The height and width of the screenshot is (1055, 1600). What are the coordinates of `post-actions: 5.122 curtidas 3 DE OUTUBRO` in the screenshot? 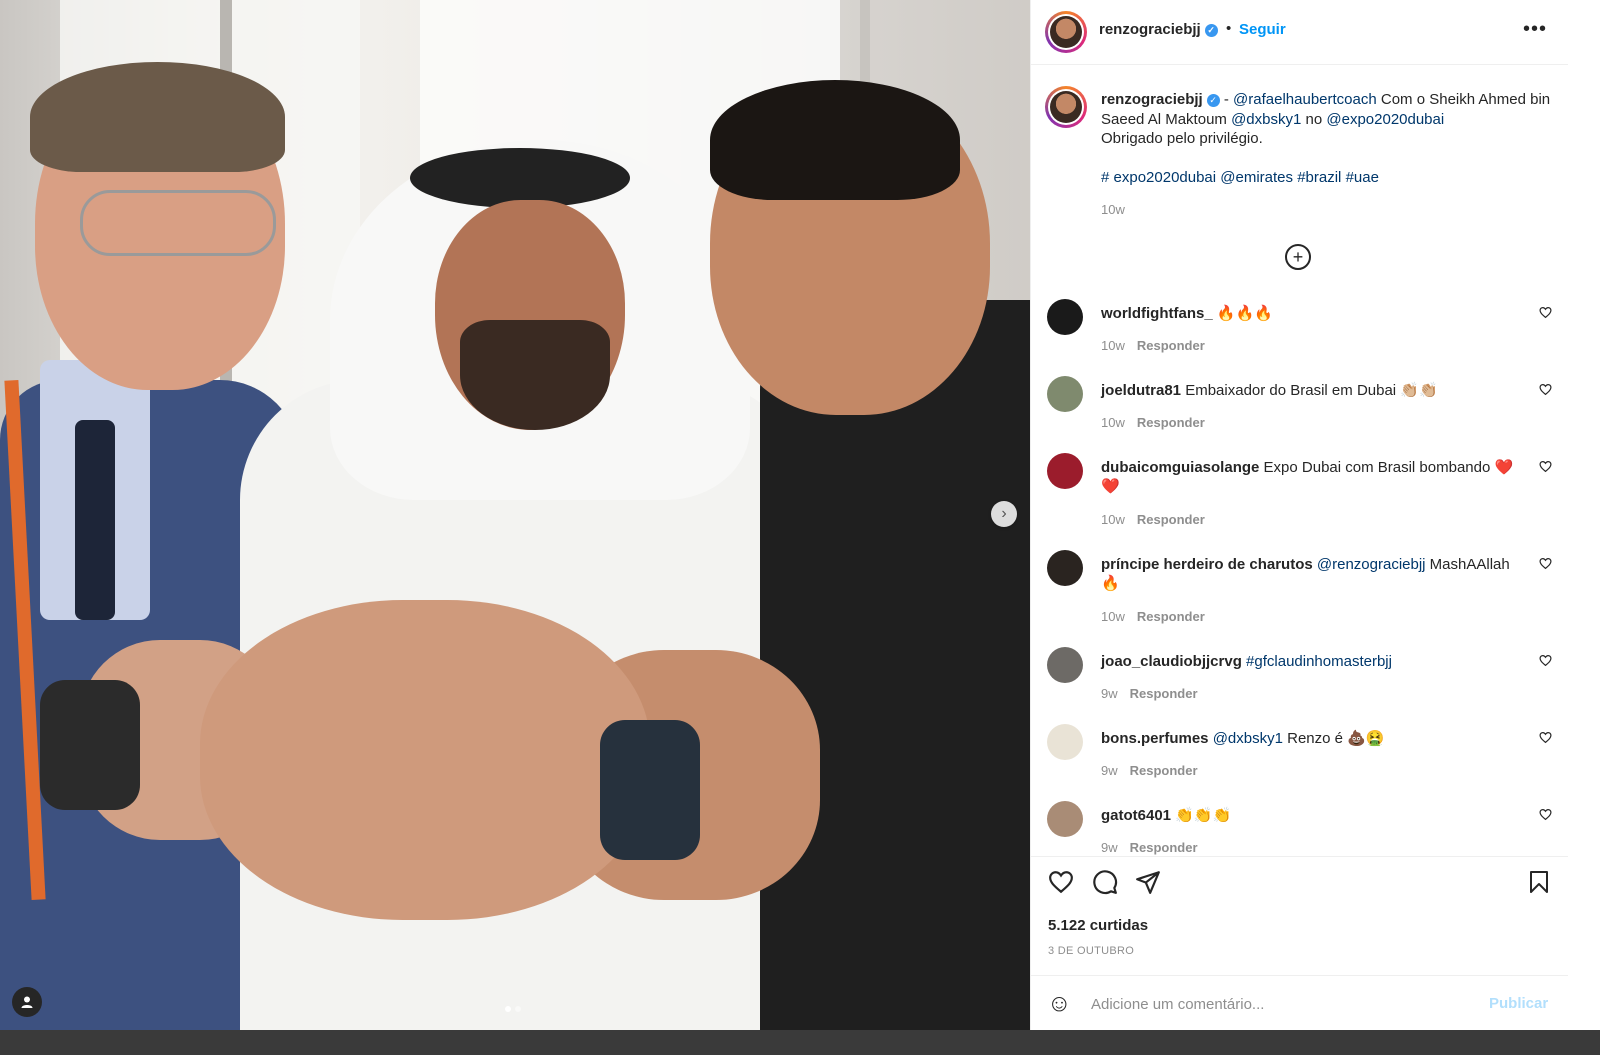 It's located at (1300, 916).